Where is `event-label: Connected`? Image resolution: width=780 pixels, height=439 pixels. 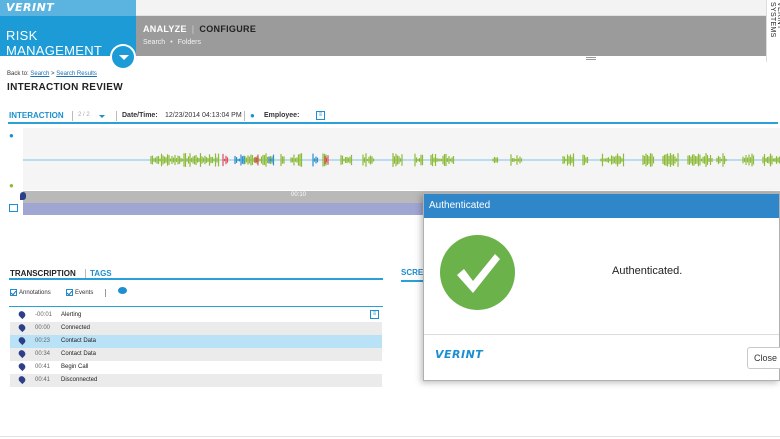 event-label: Connected is located at coordinates (76, 328).